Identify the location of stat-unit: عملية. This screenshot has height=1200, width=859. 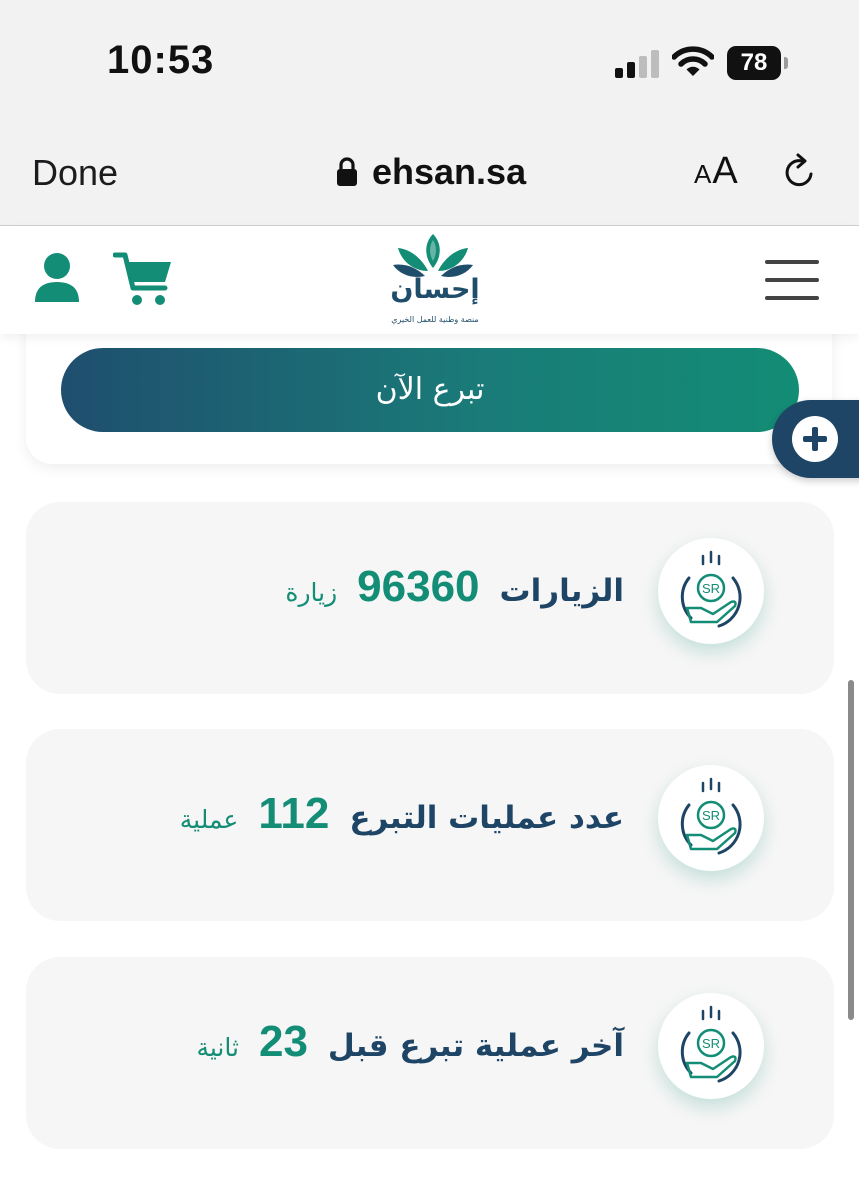
(209, 819).